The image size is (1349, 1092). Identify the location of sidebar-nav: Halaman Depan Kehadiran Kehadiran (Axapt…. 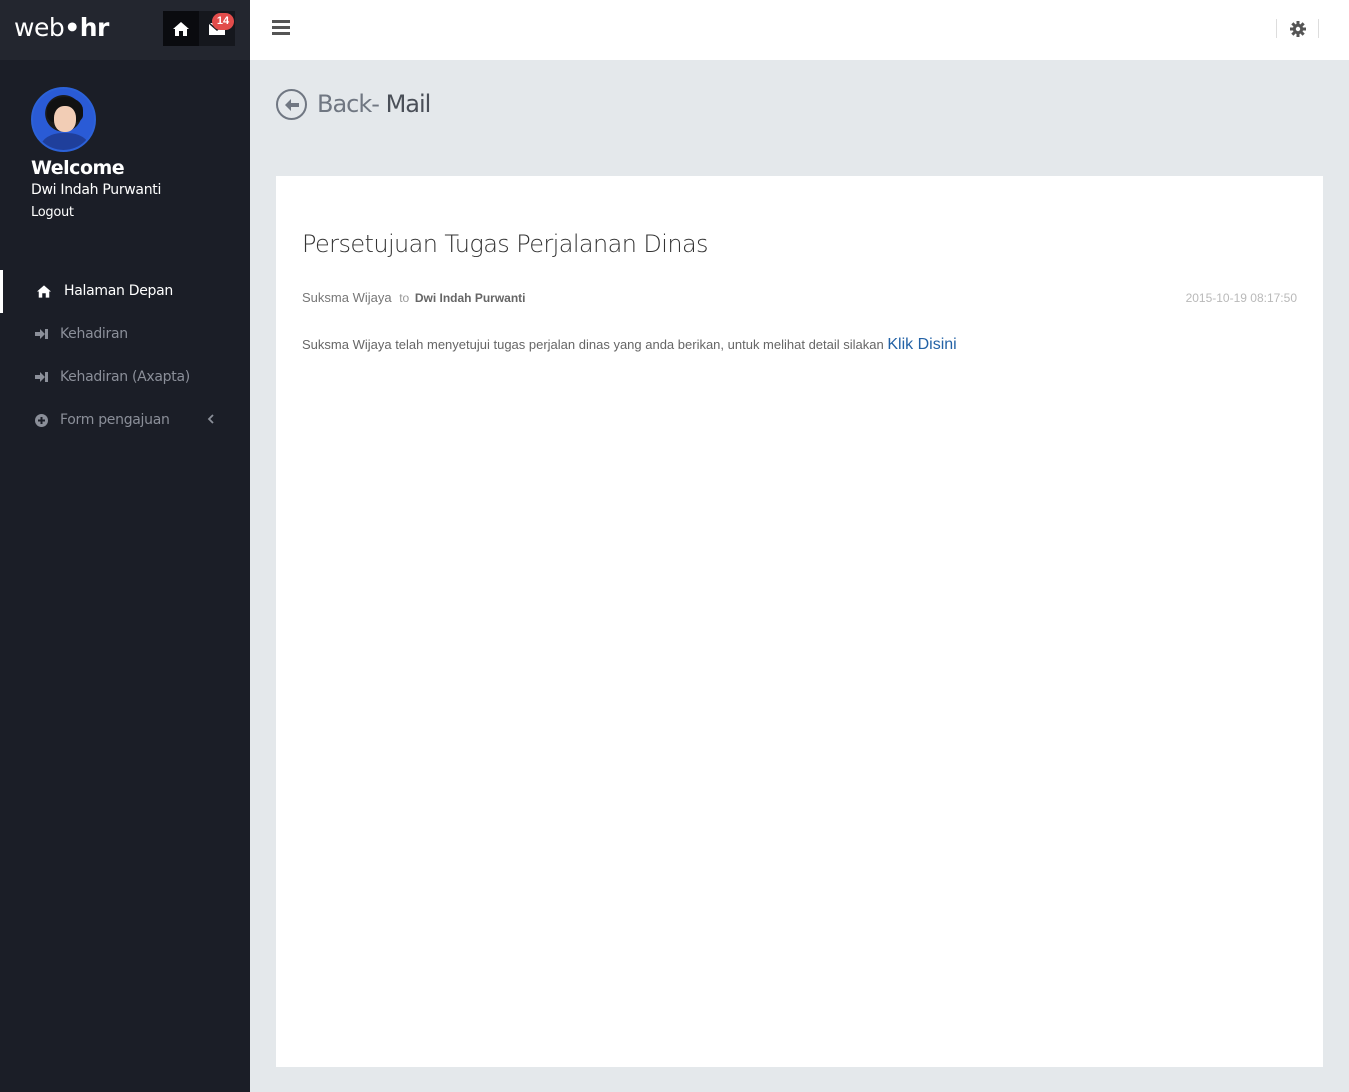
(125, 356).